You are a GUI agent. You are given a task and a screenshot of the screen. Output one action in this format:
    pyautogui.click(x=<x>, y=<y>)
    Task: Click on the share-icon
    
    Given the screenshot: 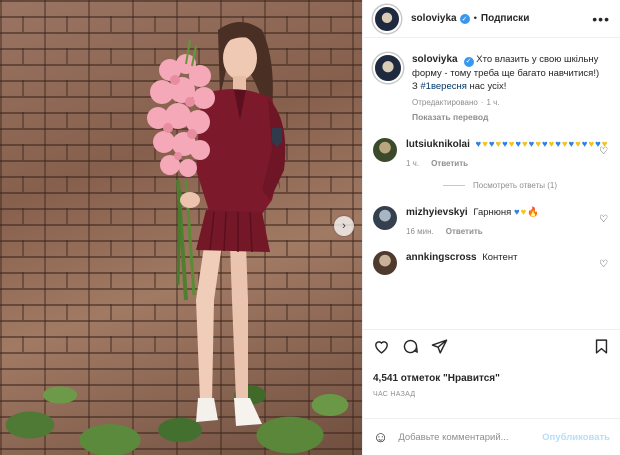 What is the action you would take?
    pyautogui.click(x=439, y=348)
    